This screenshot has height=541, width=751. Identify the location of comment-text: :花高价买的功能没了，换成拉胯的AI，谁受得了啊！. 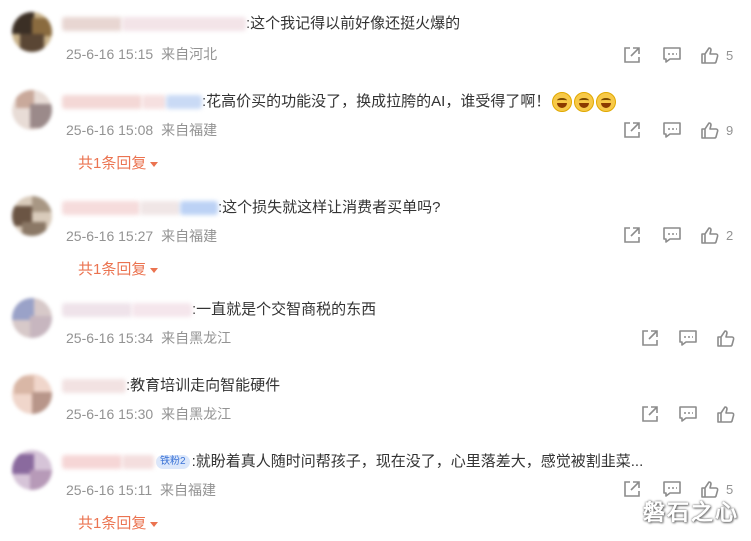
(376, 102).